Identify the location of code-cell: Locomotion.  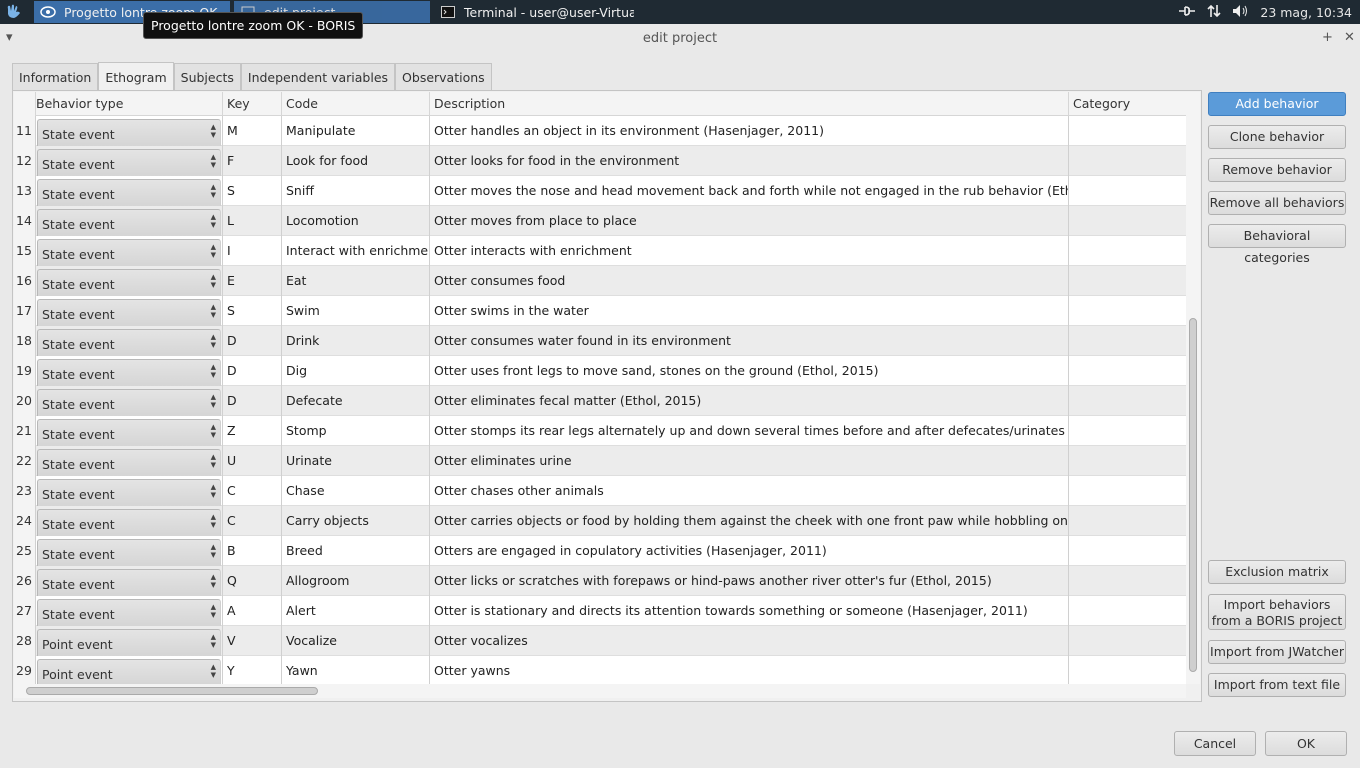
(356, 221).